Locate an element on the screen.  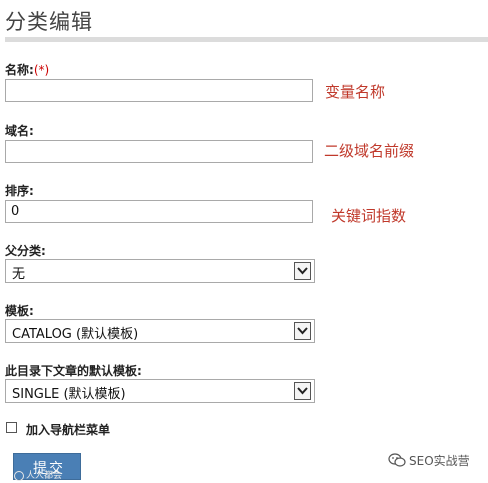
name-annotation: 变量名称 is located at coordinates (355, 92).